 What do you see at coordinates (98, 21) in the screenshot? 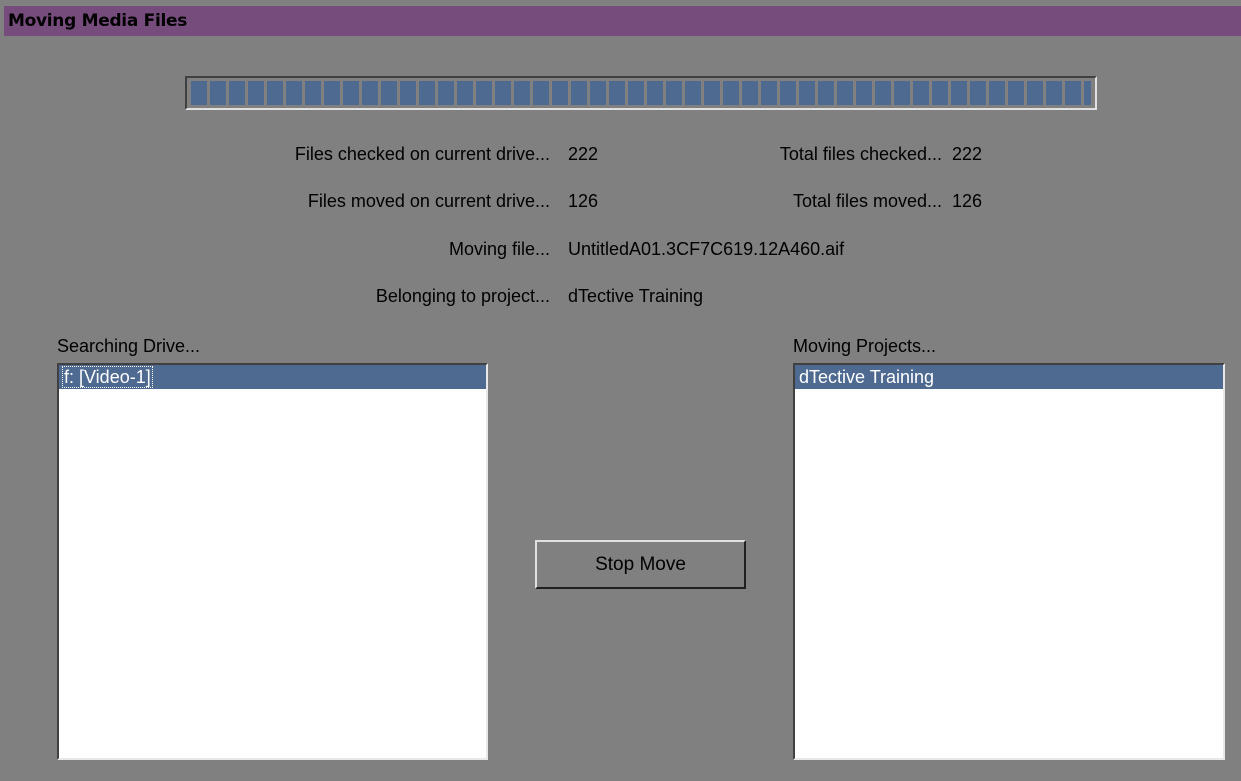
I see `window-title: Moving Media Files` at bounding box center [98, 21].